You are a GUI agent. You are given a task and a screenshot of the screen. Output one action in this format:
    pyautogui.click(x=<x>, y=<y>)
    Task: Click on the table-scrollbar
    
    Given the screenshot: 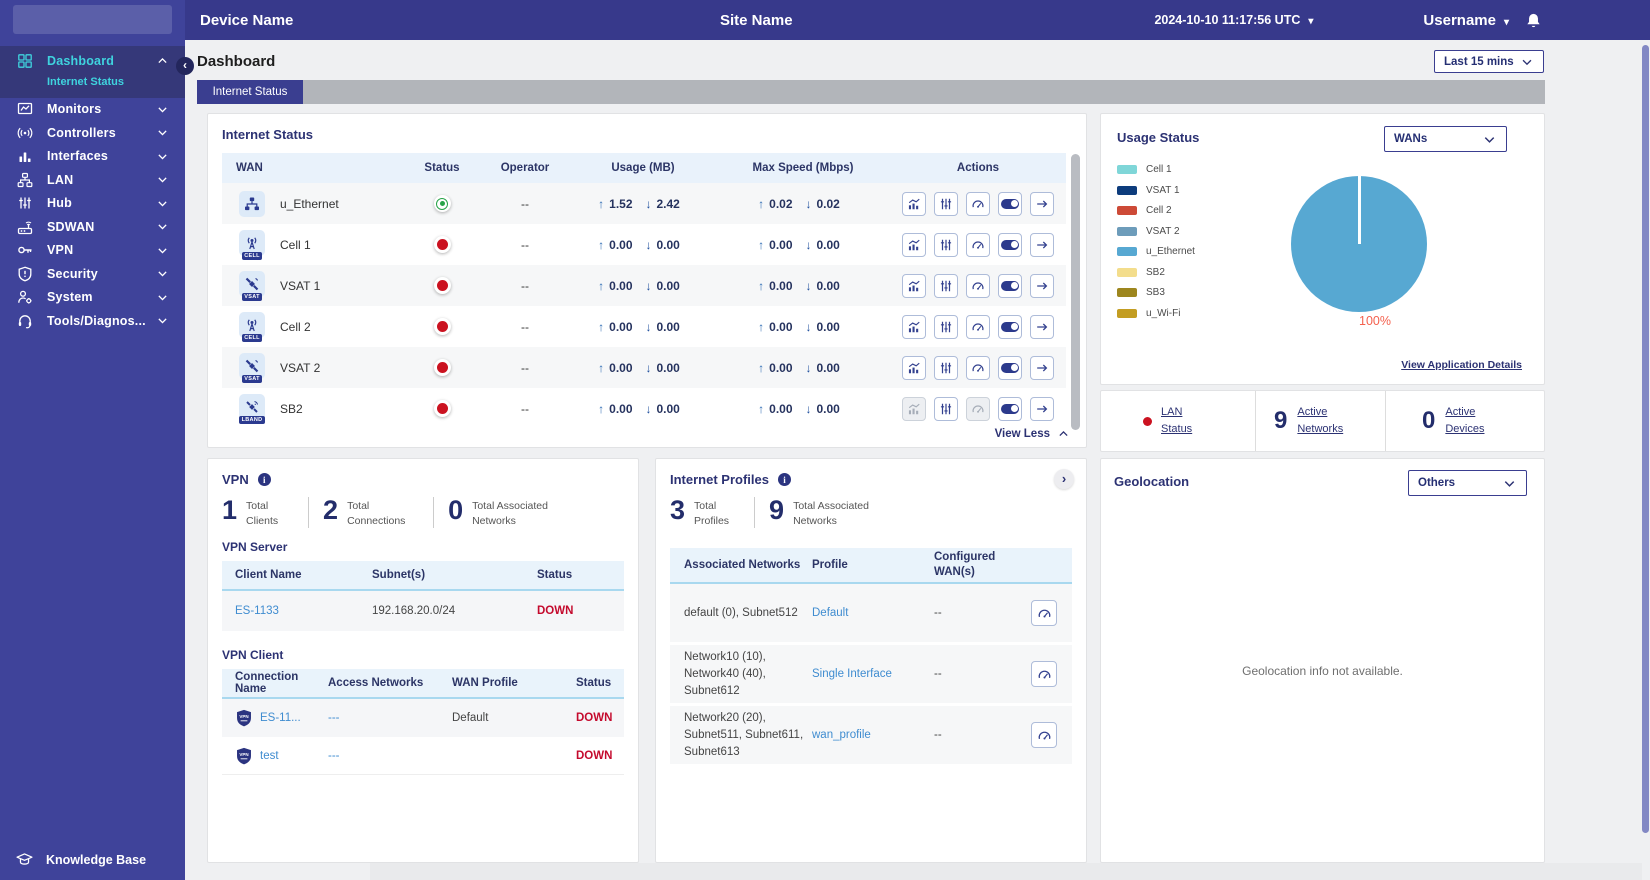 What is the action you would take?
    pyautogui.click(x=1075, y=292)
    